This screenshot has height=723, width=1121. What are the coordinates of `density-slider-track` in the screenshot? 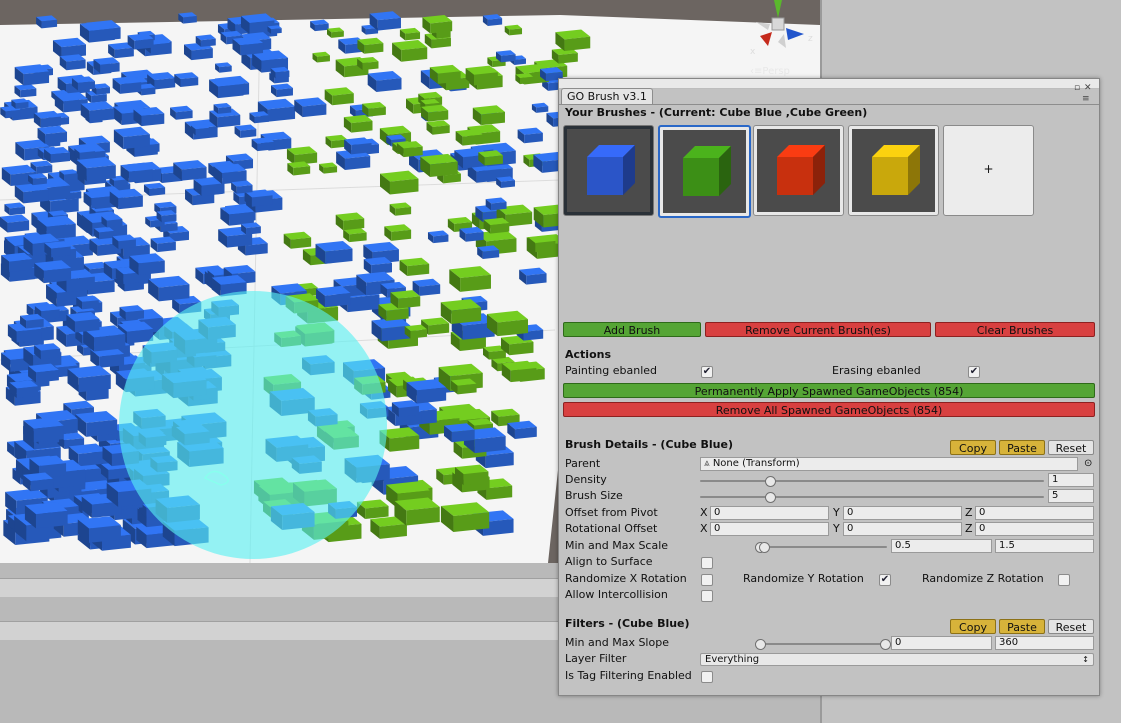 It's located at (872, 481).